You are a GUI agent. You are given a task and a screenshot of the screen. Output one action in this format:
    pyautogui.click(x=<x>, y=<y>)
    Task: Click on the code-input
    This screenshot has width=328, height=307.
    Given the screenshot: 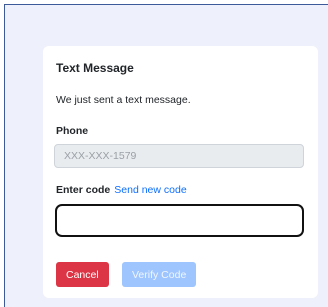 What is the action you would take?
    pyautogui.click(x=179, y=220)
    